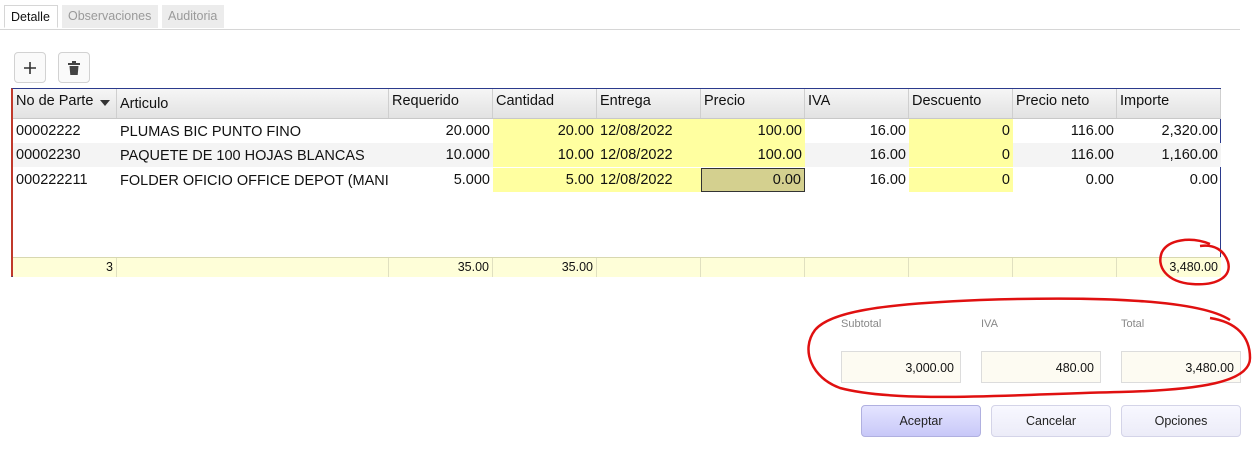 The width and height of the screenshot is (1258, 450). Describe the element at coordinates (65, 155) in the screenshot. I see `cell-part: 00002230` at that location.